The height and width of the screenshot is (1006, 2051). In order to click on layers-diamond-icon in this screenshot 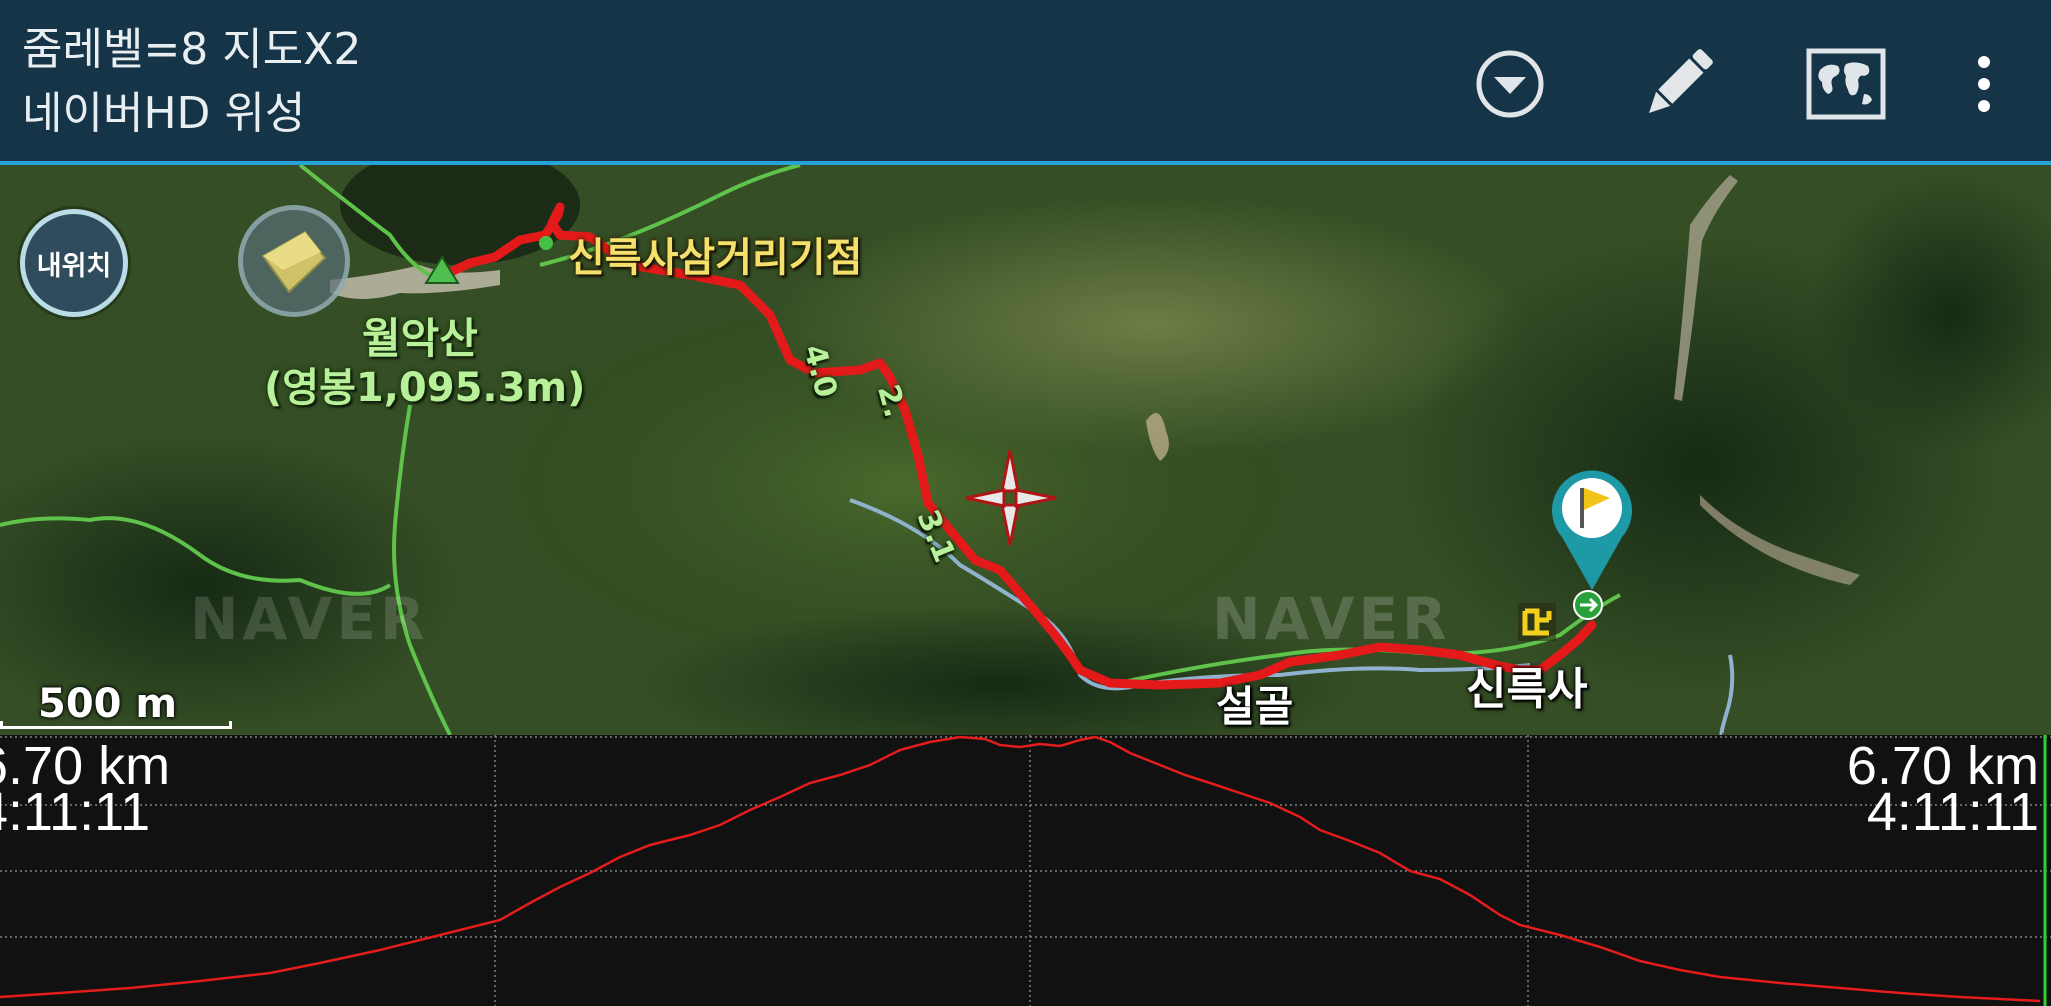, I will do `click(294, 262)`.